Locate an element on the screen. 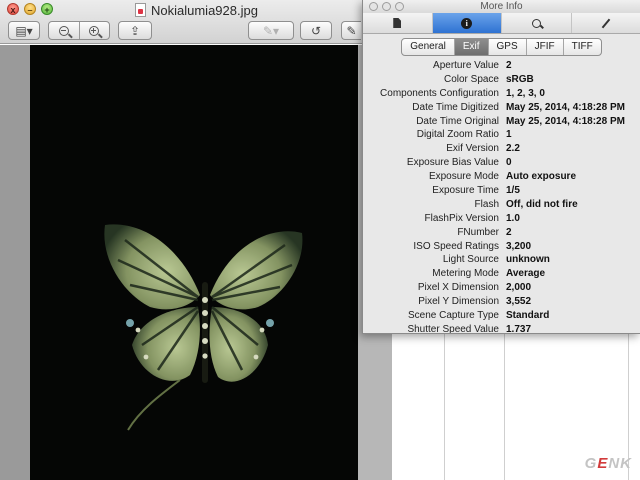  exif-key: Color Space is located at coordinates (471, 79).